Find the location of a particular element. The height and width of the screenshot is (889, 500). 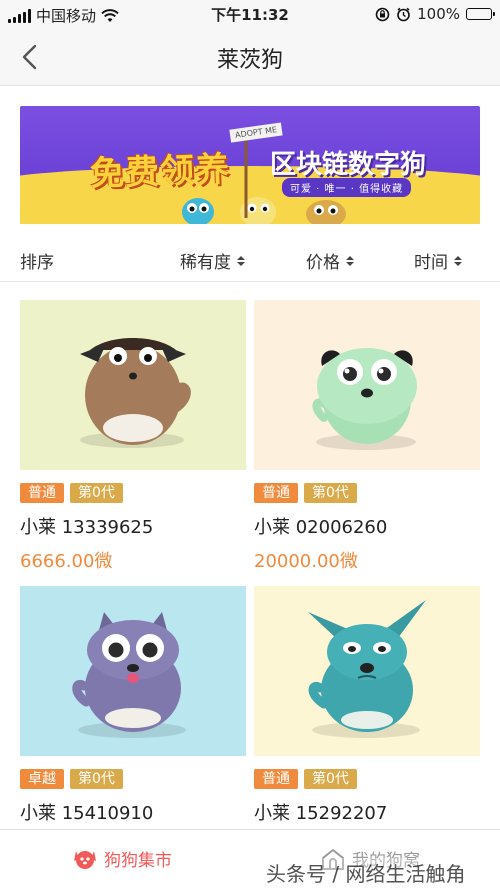

sort-label: 排序 is located at coordinates (37, 263).